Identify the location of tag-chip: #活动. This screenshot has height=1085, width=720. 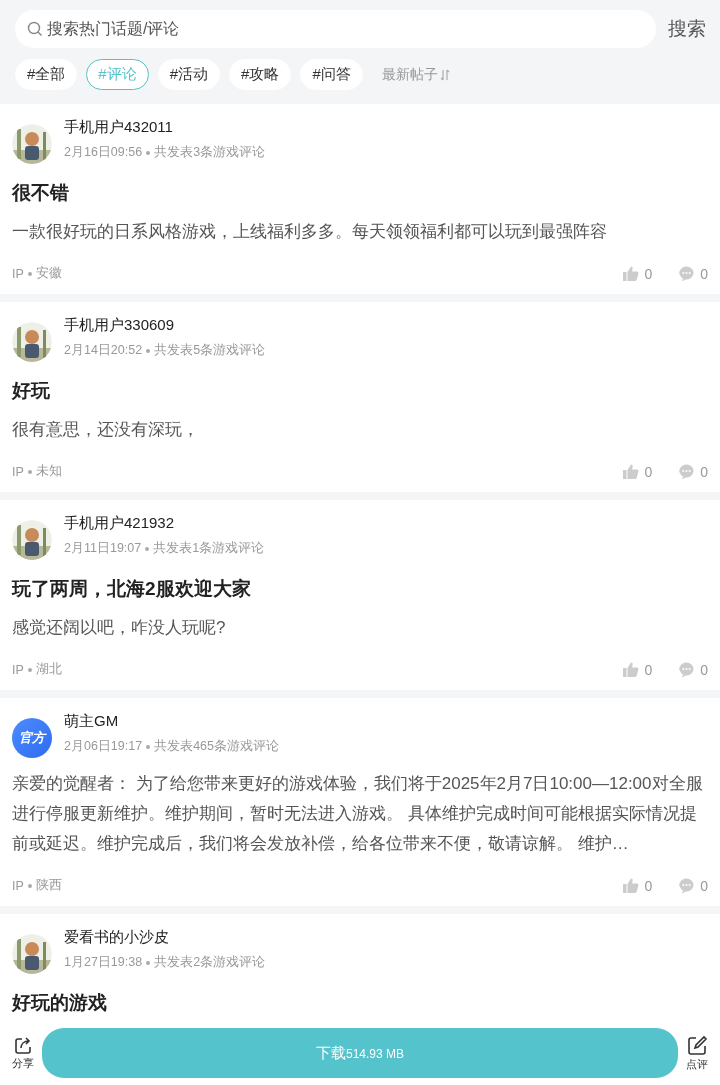
(189, 74).